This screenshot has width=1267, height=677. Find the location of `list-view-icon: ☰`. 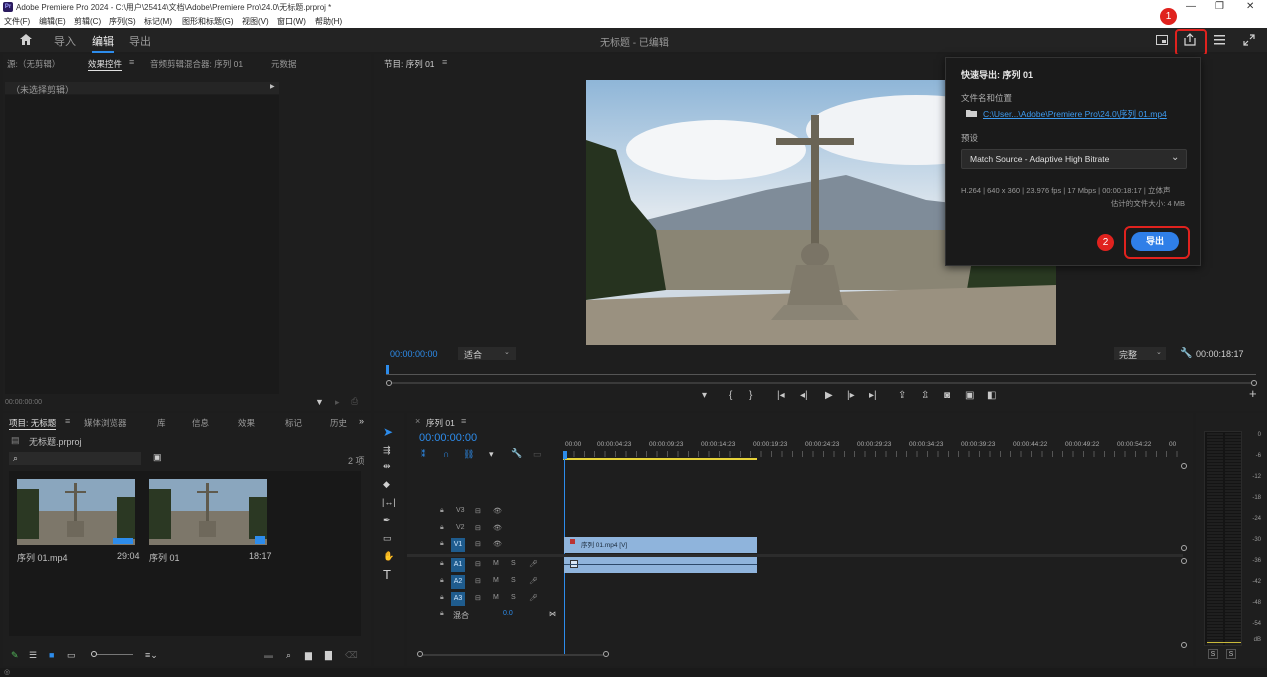

list-view-icon: ☰ is located at coordinates (33, 655).